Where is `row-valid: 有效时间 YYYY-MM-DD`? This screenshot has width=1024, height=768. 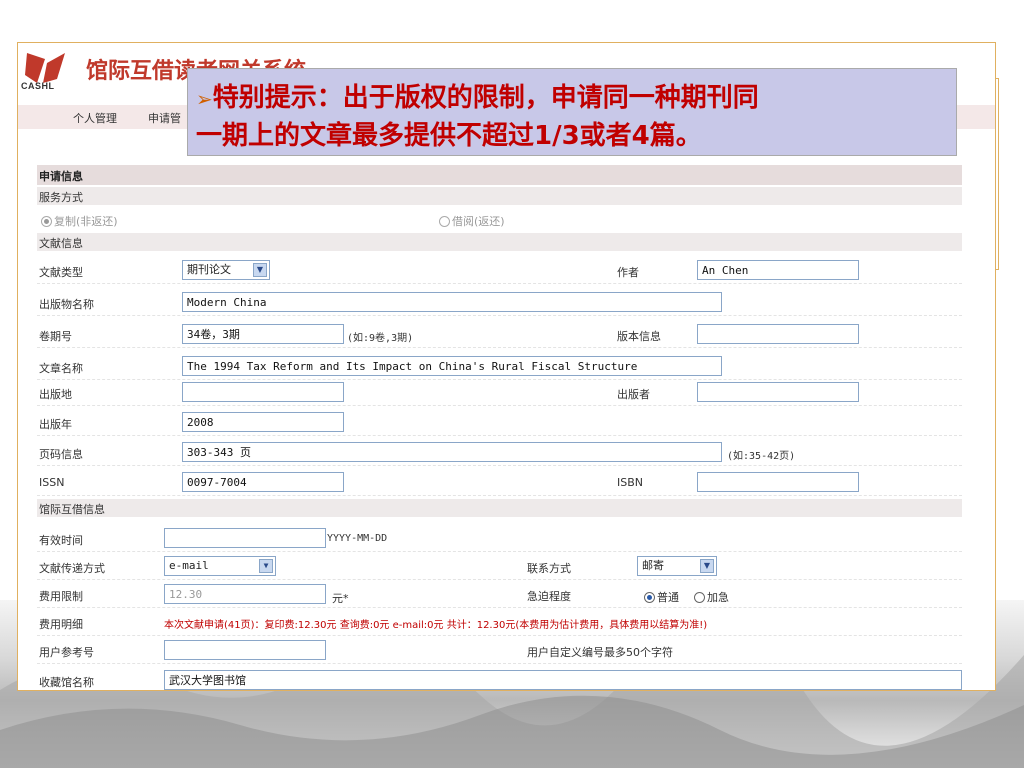 row-valid: 有效时间 YYYY-MM-DD is located at coordinates (499, 539).